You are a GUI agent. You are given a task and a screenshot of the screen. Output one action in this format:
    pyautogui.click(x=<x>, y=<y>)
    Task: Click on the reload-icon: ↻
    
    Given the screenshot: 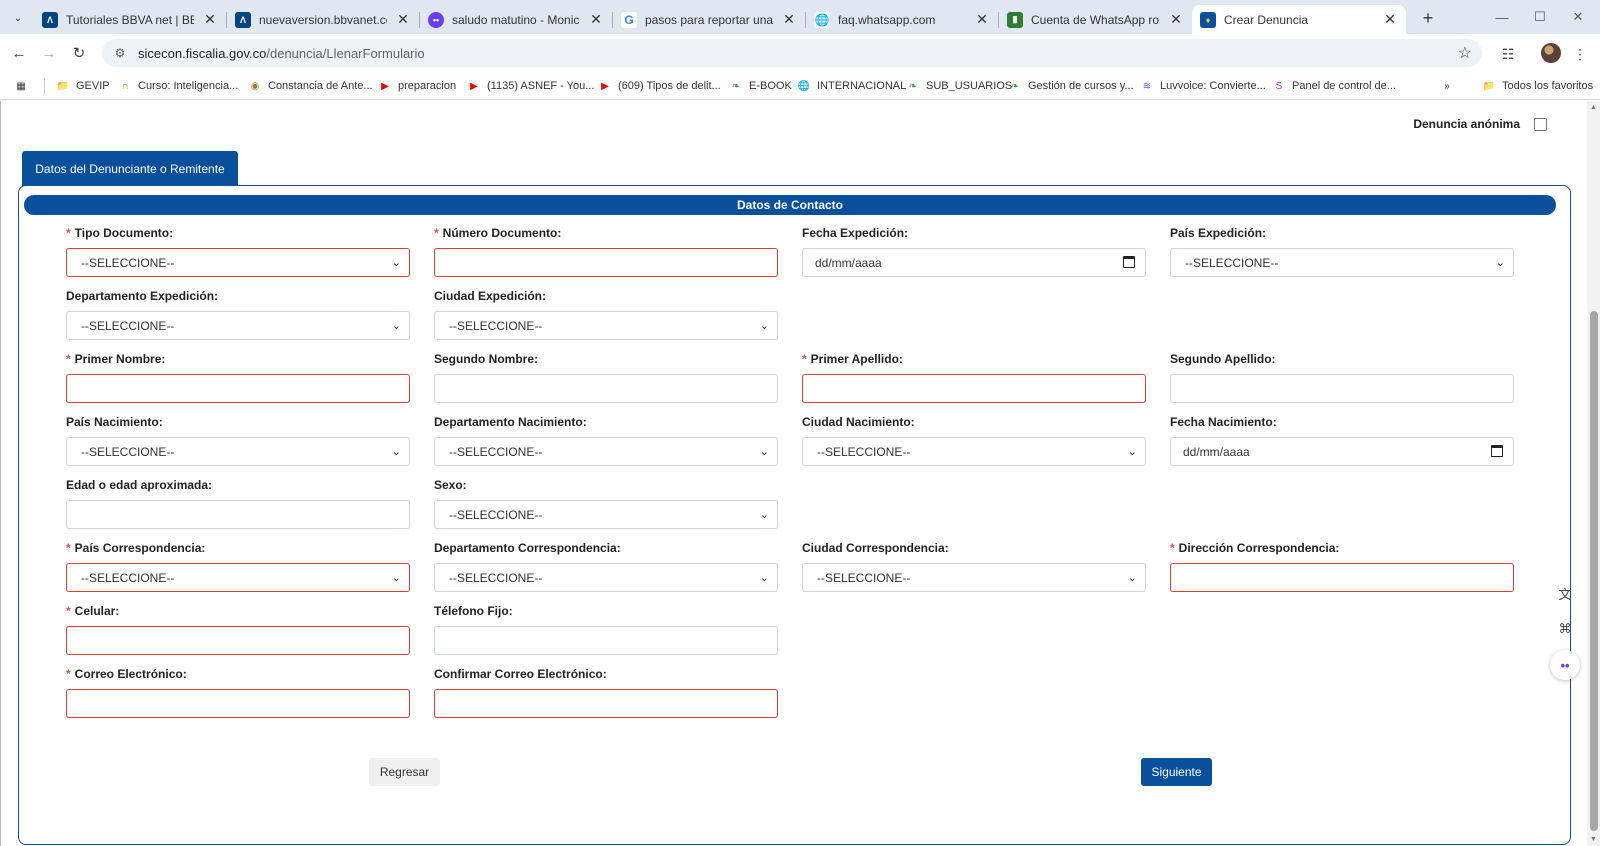 What is the action you would take?
    pyautogui.click(x=79, y=53)
    